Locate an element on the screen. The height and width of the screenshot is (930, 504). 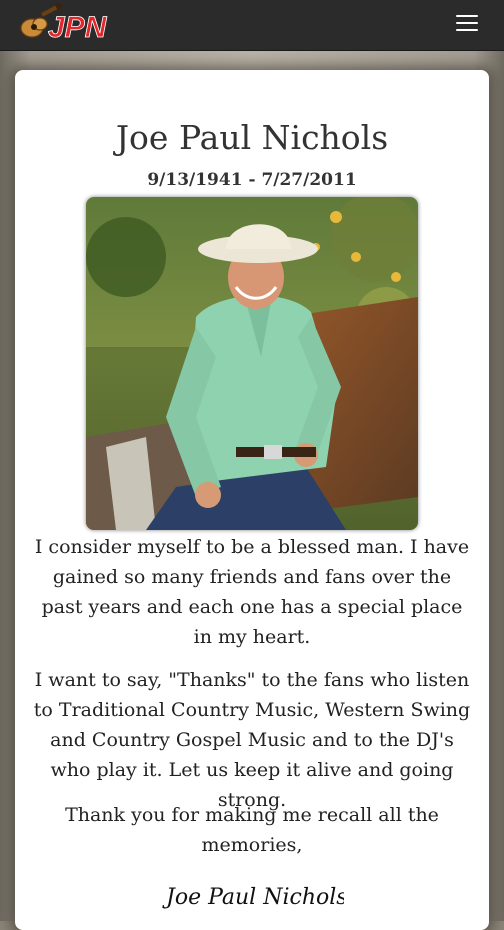
life-dates: 9/13/1941 - 7/27/2011 is located at coordinates (252, 180).